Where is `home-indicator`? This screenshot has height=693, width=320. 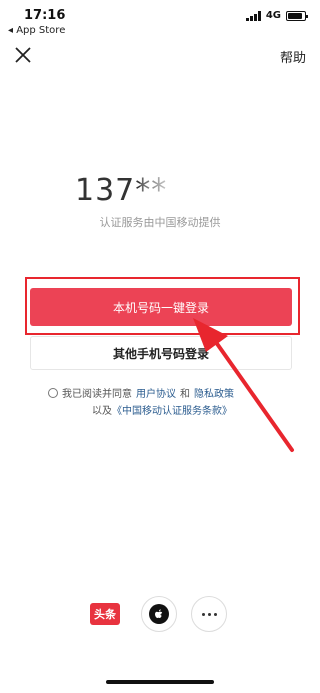
home-indicator is located at coordinates (160, 682).